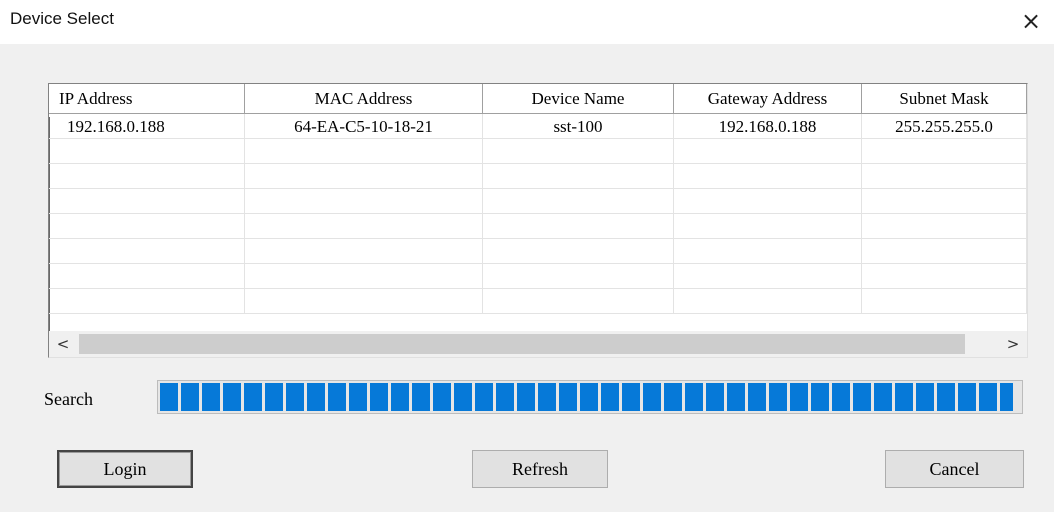 The height and width of the screenshot is (512, 1054). What do you see at coordinates (944, 99) in the screenshot?
I see `column-header: Subnet Mask` at bounding box center [944, 99].